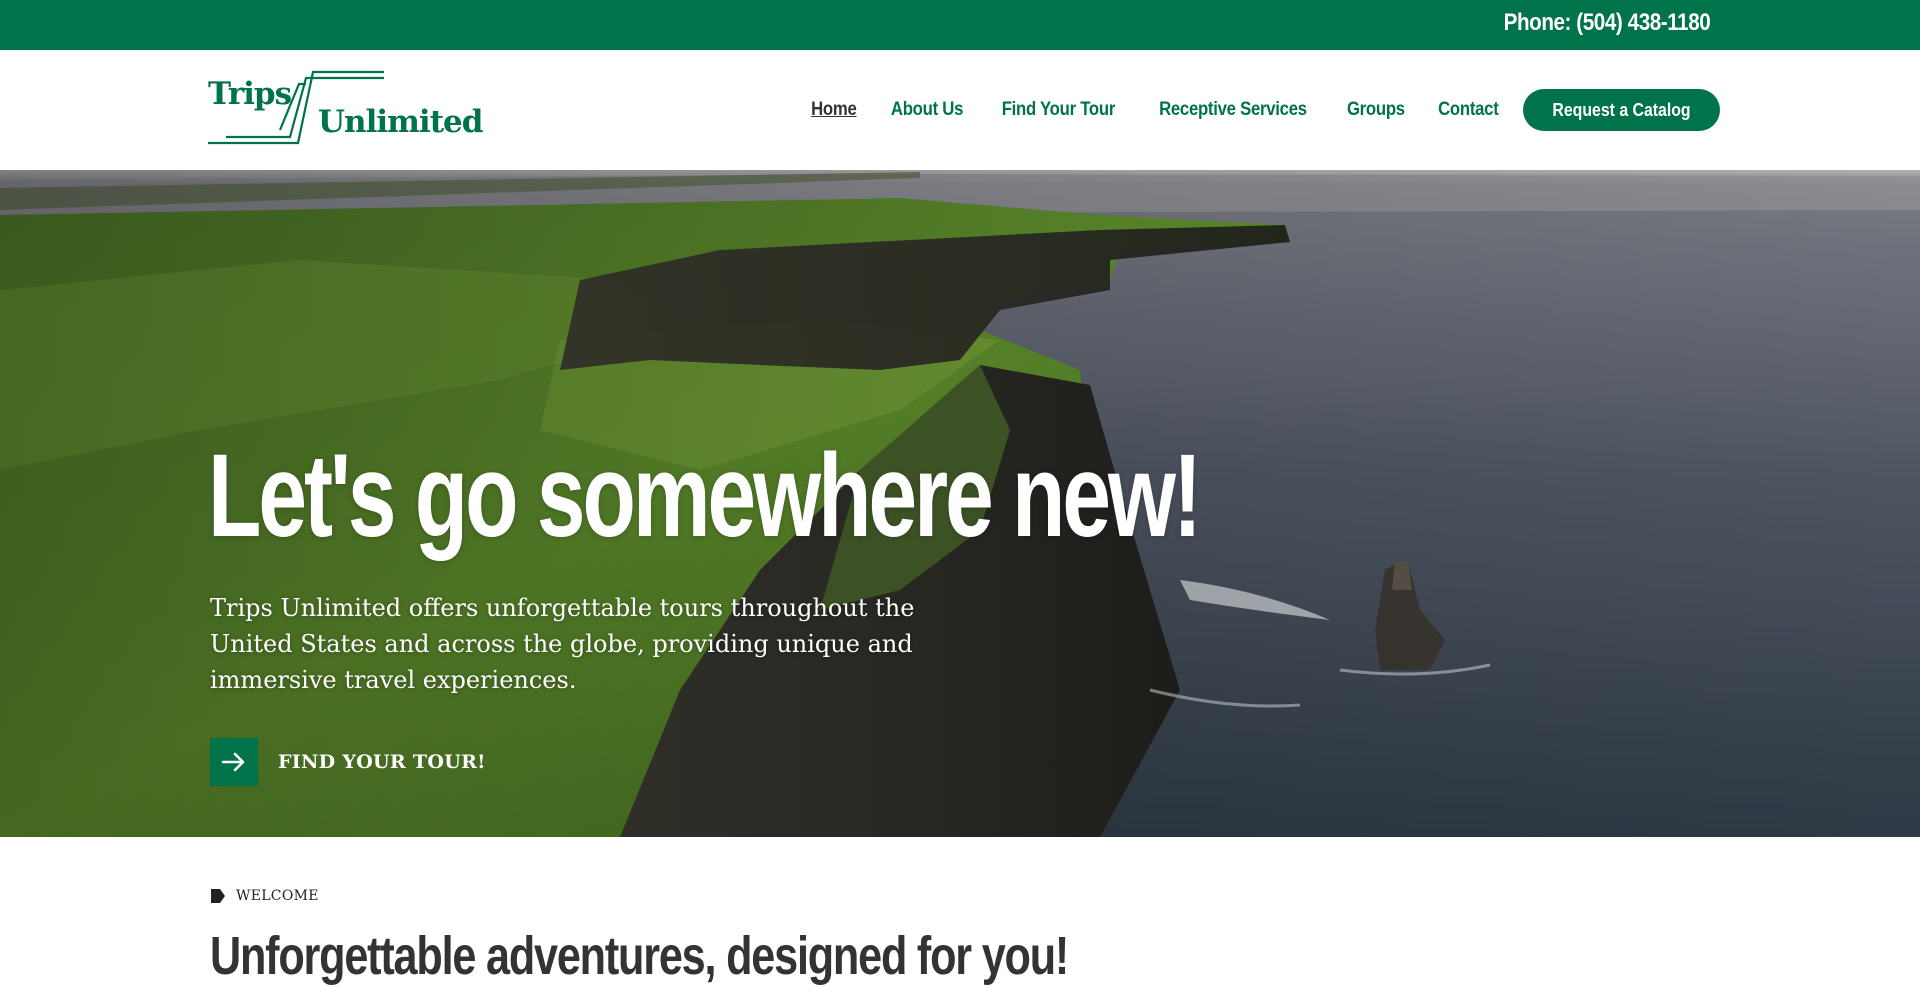 This screenshot has width=1920, height=993. Describe the element at coordinates (1606, 23) in the screenshot. I see `phone-number: Phone: (504) 438-1180` at that location.